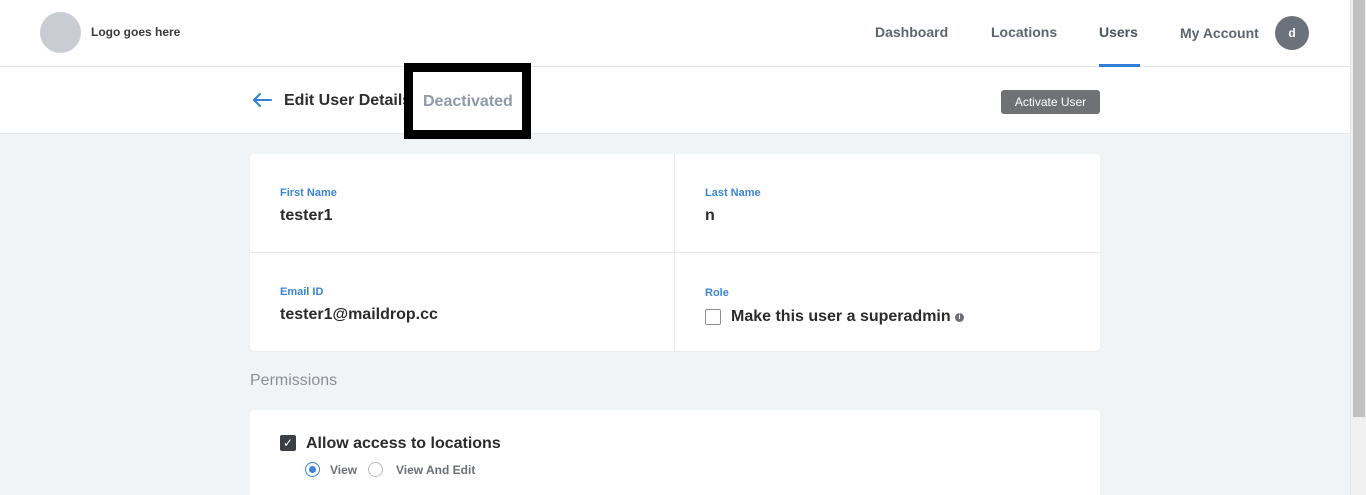 The width and height of the screenshot is (1366, 495). Describe the element at coordinates (262, 100) in the screenshot. I see `back-arrow-icon` at that location.